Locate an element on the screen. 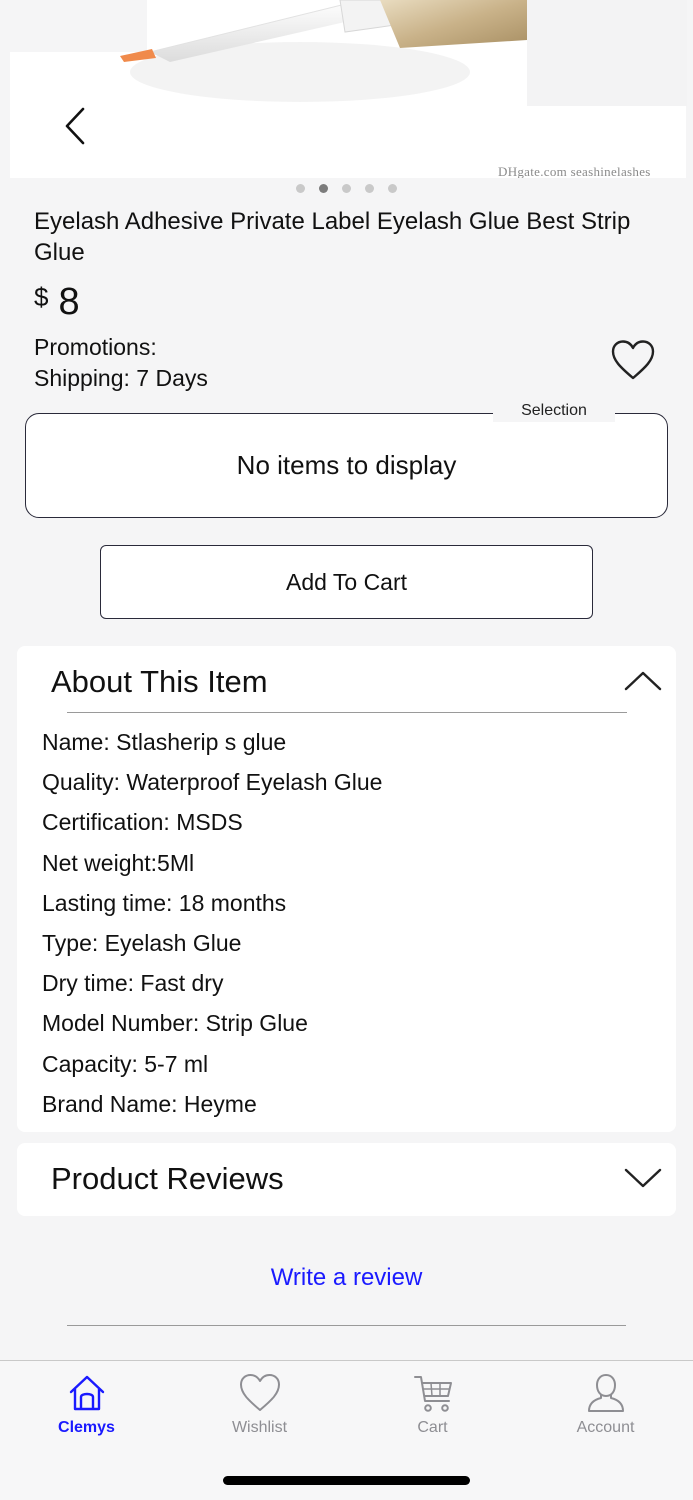  heart-outline-icon is located at coordinates (633, 360).